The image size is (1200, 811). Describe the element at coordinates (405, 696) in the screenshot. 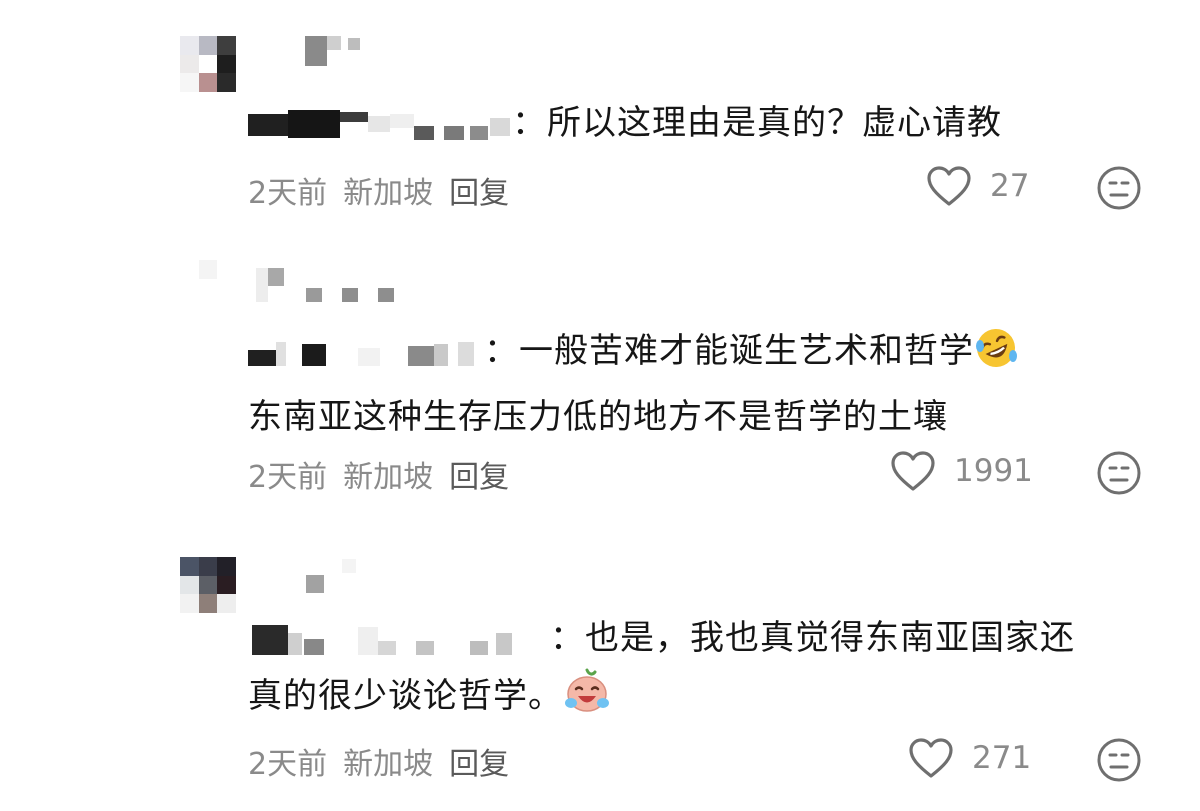

I see `comment-body-line2: 真的很少谈论哲学。` at that location.